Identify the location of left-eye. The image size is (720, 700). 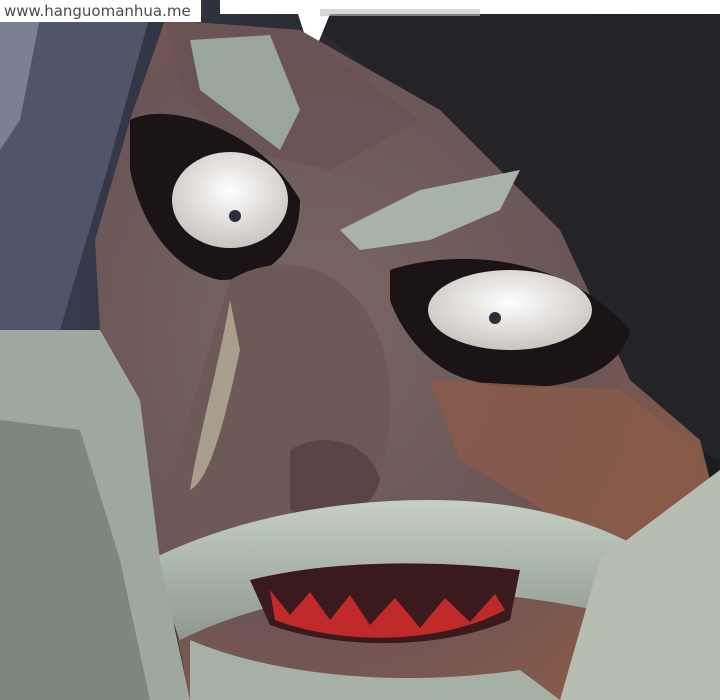
(230, 200).